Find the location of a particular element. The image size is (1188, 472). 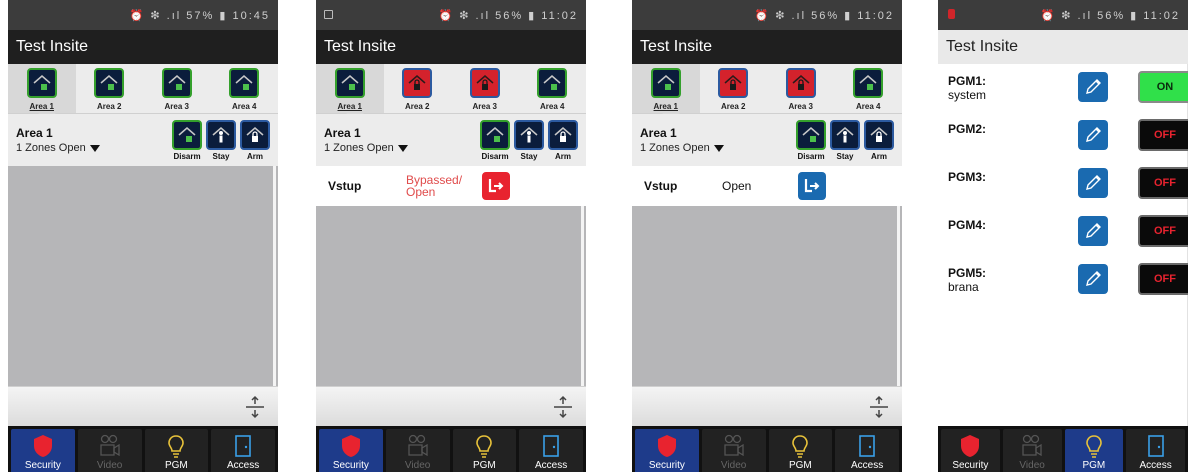

pgm-label: PGM2: is located at coordinates (1013, 129).